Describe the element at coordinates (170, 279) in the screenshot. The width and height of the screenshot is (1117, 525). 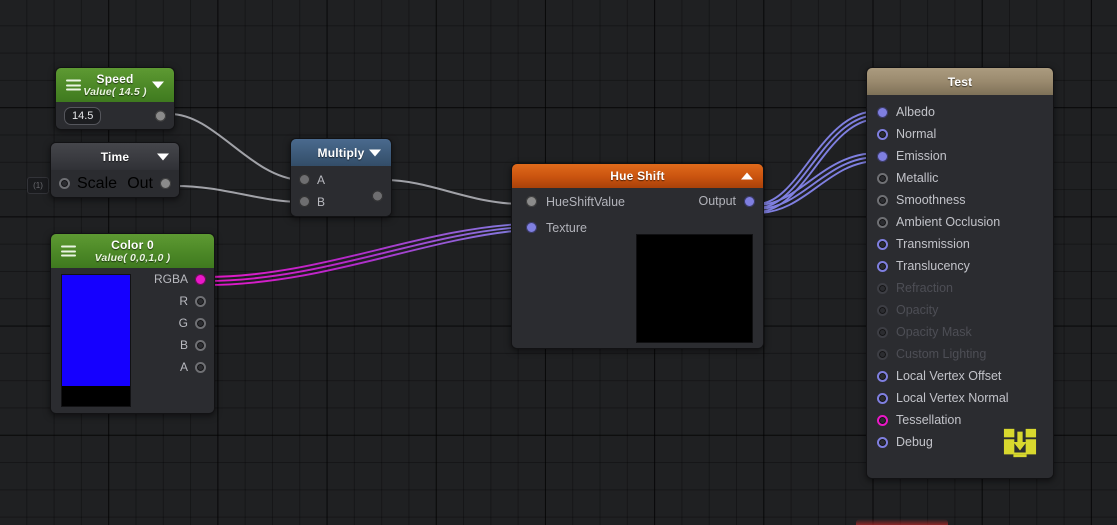
I see `color0-rgba-label: RGBA` at that location.